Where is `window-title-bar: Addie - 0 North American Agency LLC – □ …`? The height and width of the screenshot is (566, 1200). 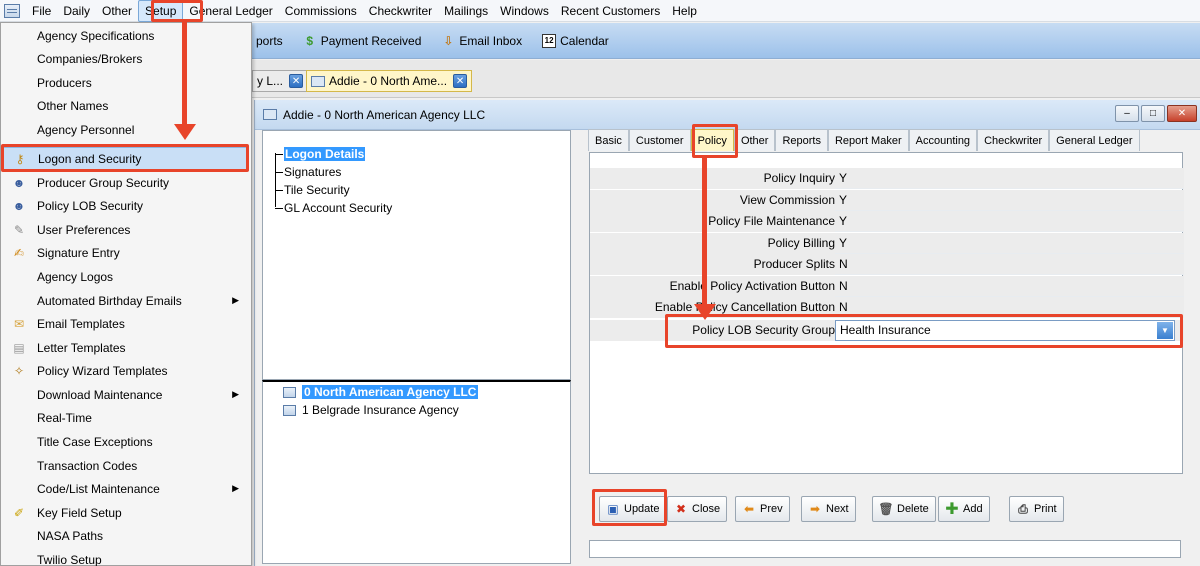
window-title-bar: Addie - 0 North American Agency LLC – □ … is located at coordinates (727, 115).